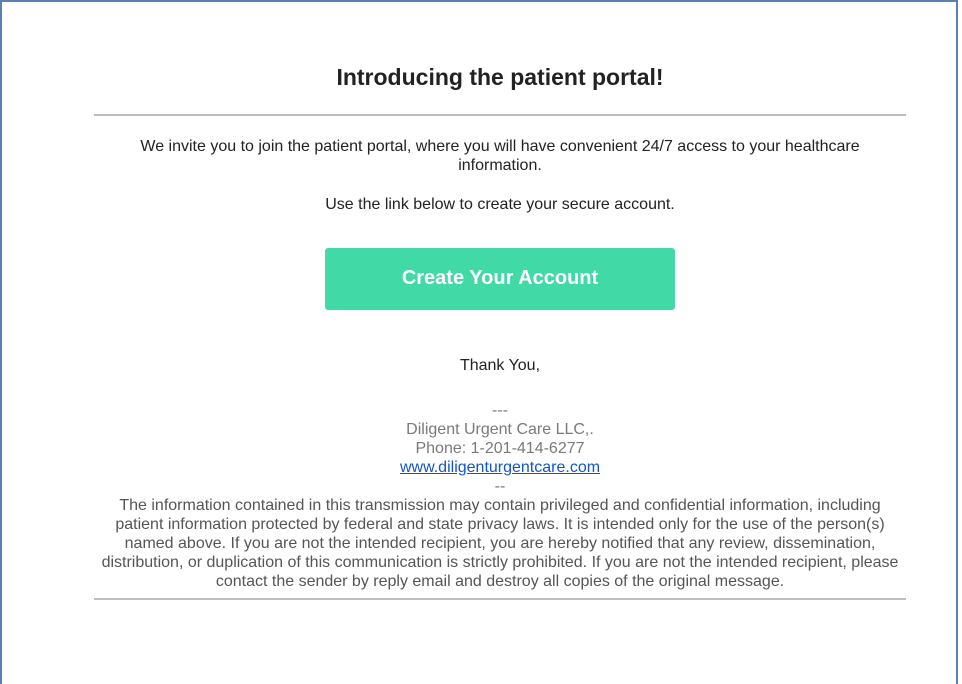 Image resolution: width=962 pixels, height=684 pixels. Describe the element at coordinates (500, 115) in the screenshot. I see `top-divider` at that location.